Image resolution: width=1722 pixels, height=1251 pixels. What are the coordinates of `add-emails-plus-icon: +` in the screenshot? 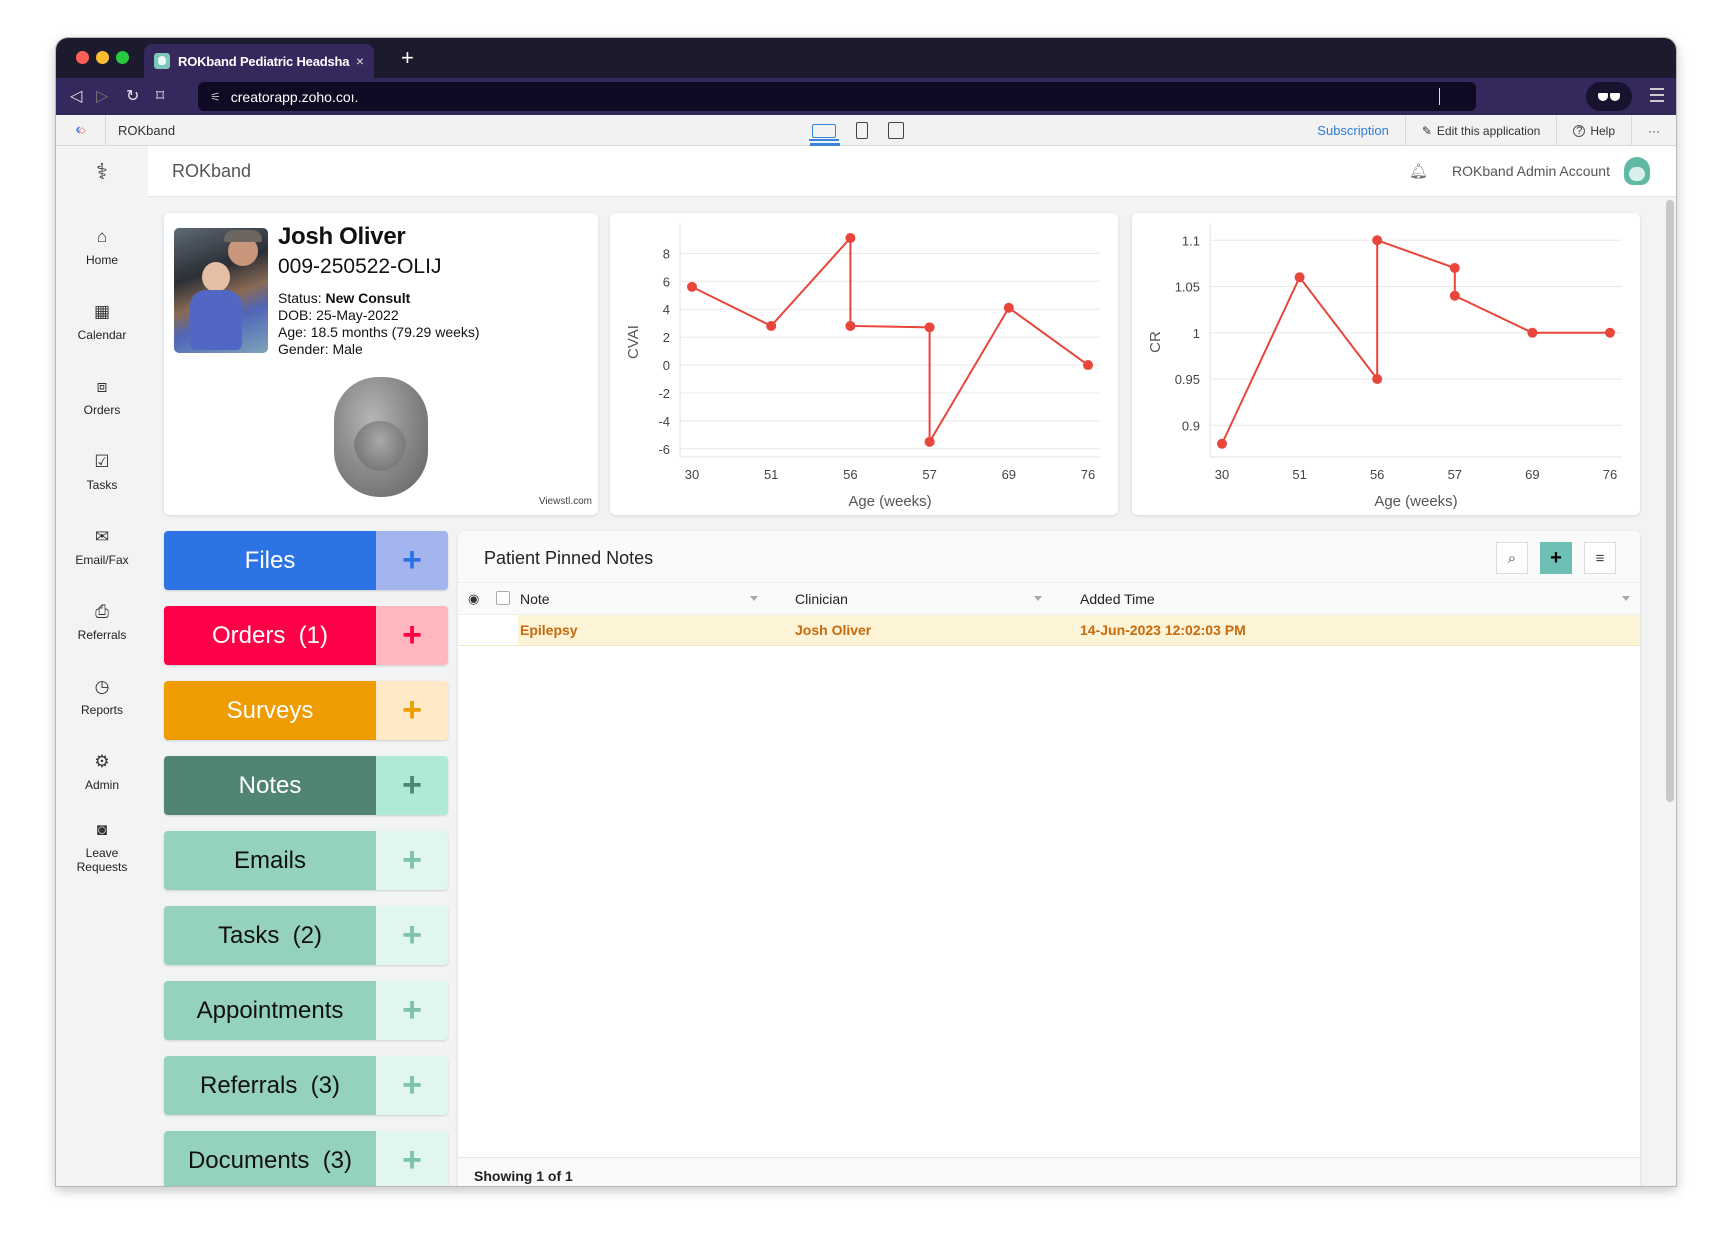 It's located at (412, 860).